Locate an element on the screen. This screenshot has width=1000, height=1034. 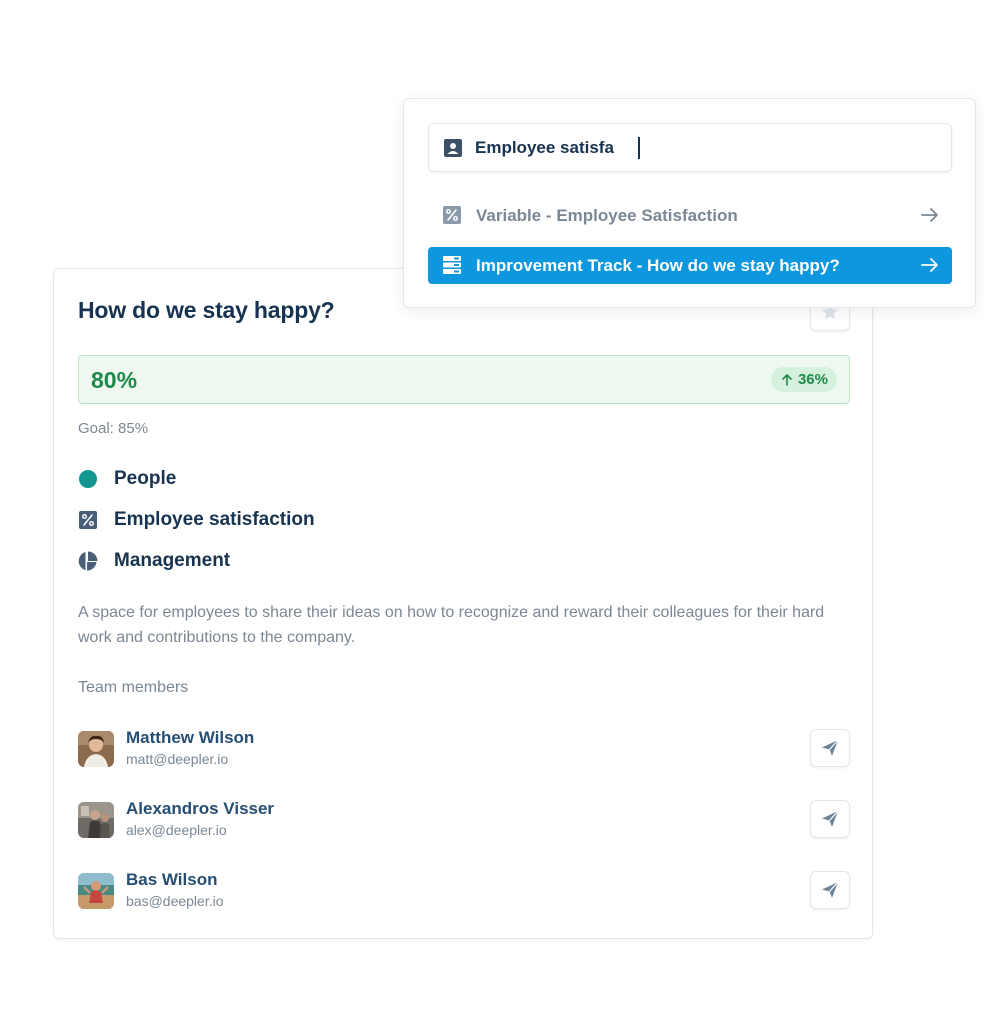
tag-employee-satisfaction: Employee satisfaction is located at coordinates (196, 520).